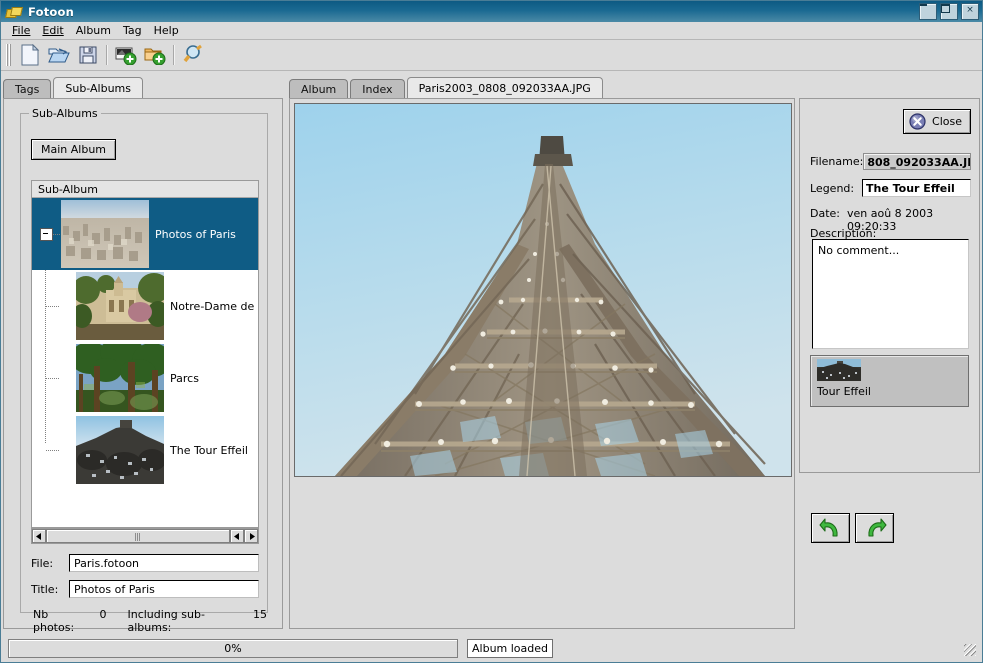 This screenshot has height=663, width=983. I want to click on tree-horizontal-scrollbar, so click(145, 536).